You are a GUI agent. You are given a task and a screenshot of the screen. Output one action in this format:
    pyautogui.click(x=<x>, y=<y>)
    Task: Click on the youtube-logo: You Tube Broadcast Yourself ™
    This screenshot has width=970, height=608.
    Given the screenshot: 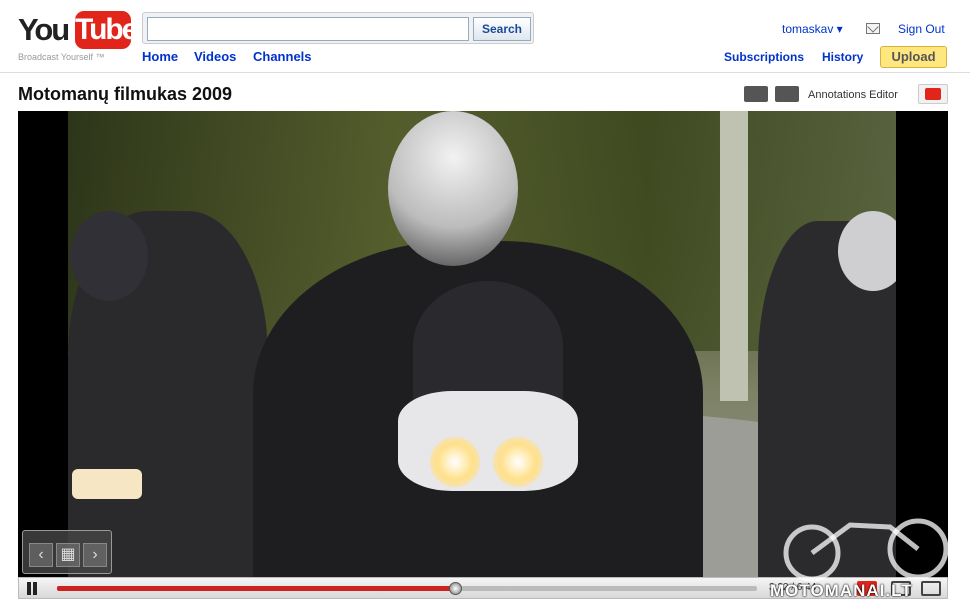 What is the action you would take?
    pyautogui.click(x=78, y=37)
    